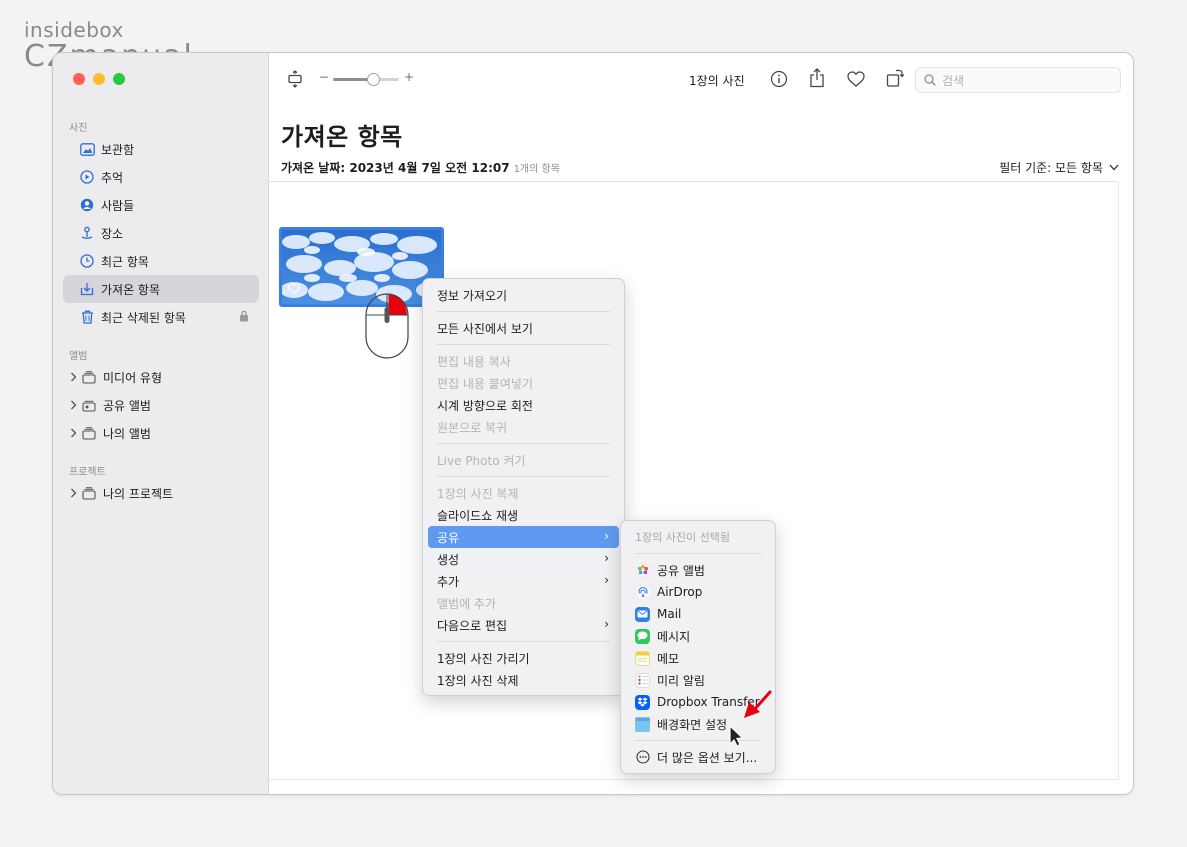  What do you see at coordinates (536, 169) in the screenshot?
I see `item-count: 1개의 항목` at bounding box center [536, 169].